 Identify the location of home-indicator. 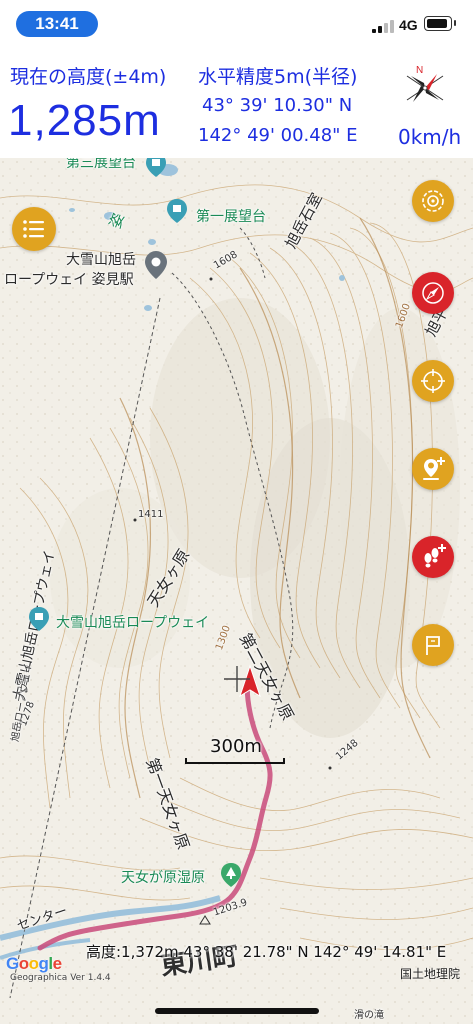
(237, 1011).